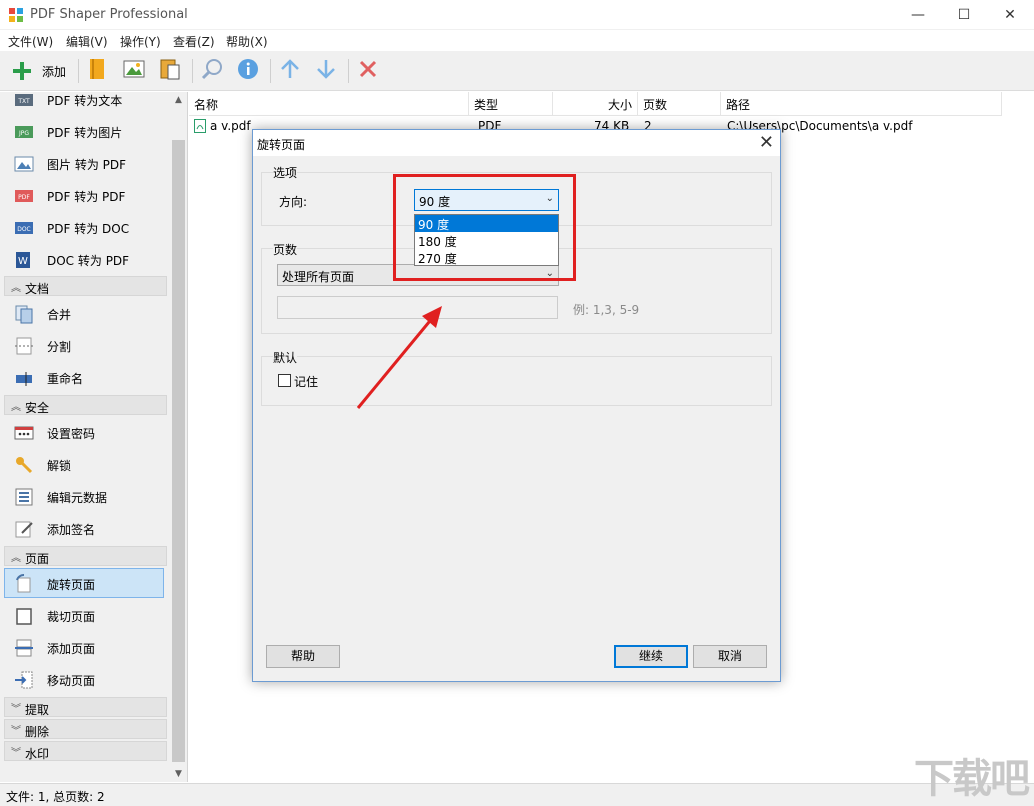 The height and width of the screenshot is (806, 1034). Describe the element at coordinates (1010, 15) in the screenshot. I see `close-window-button: ✕` at that location.